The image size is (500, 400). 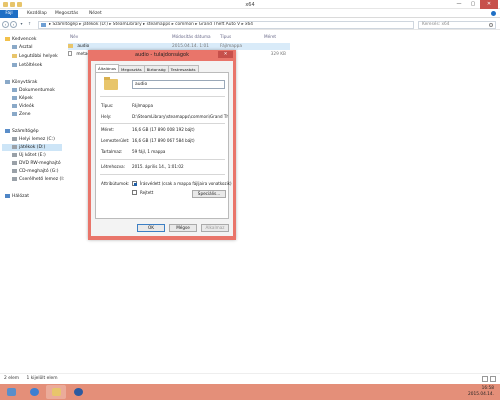 I want to click on tab-file: Fájl, so click(x=9, y=14).